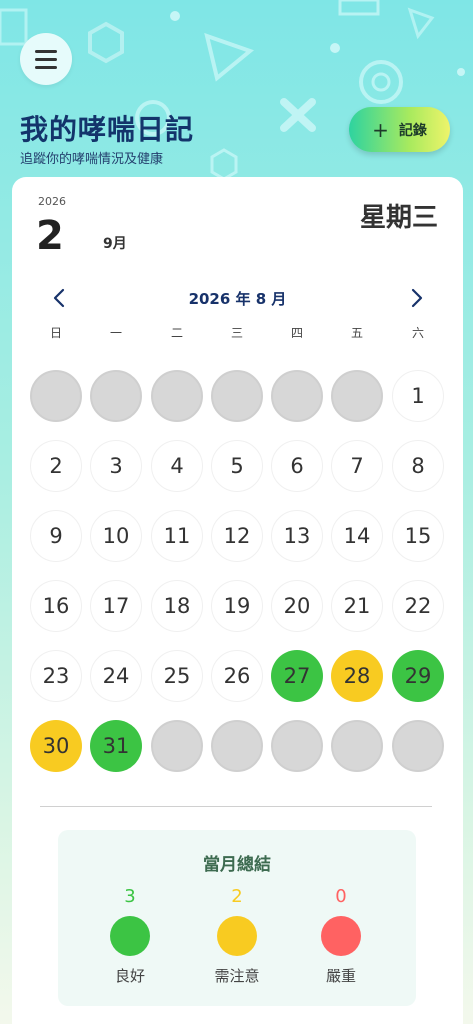  Describe the element at coordinates (341, 896) in the screenshot. I see `summary-count: 0` at that location.